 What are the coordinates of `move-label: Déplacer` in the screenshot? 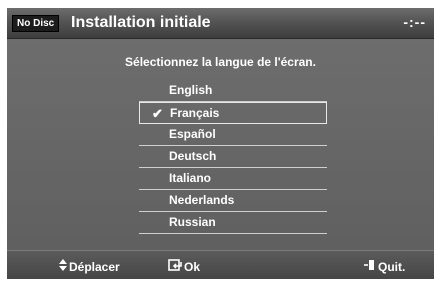 It's located at (94, 266).